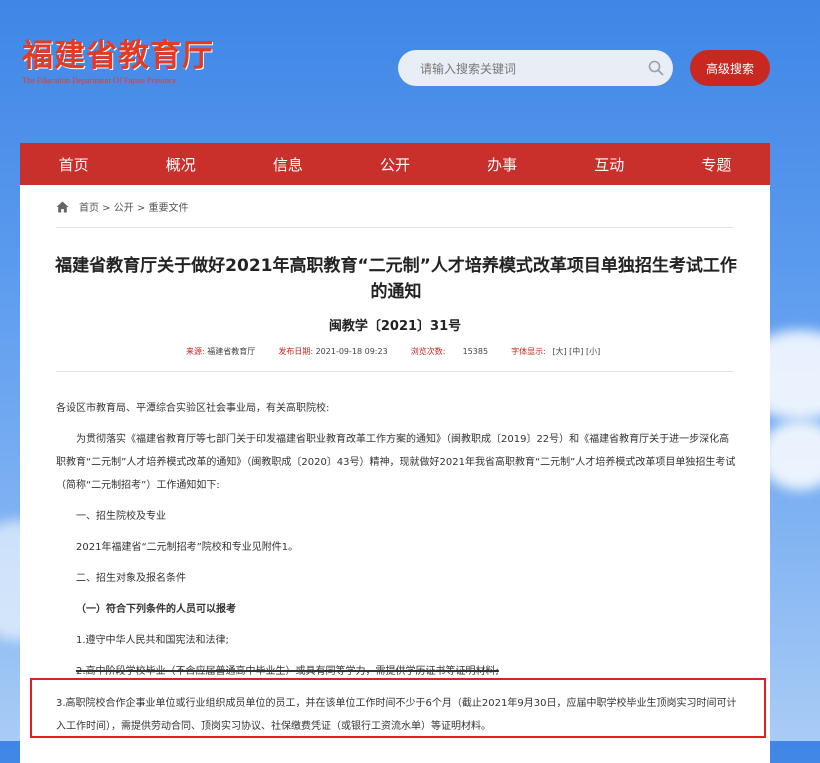 Image resolution: width=820 pixels, height=763 pixels. I want to click on nav-item-interaction: 互动, so click(609, 164).